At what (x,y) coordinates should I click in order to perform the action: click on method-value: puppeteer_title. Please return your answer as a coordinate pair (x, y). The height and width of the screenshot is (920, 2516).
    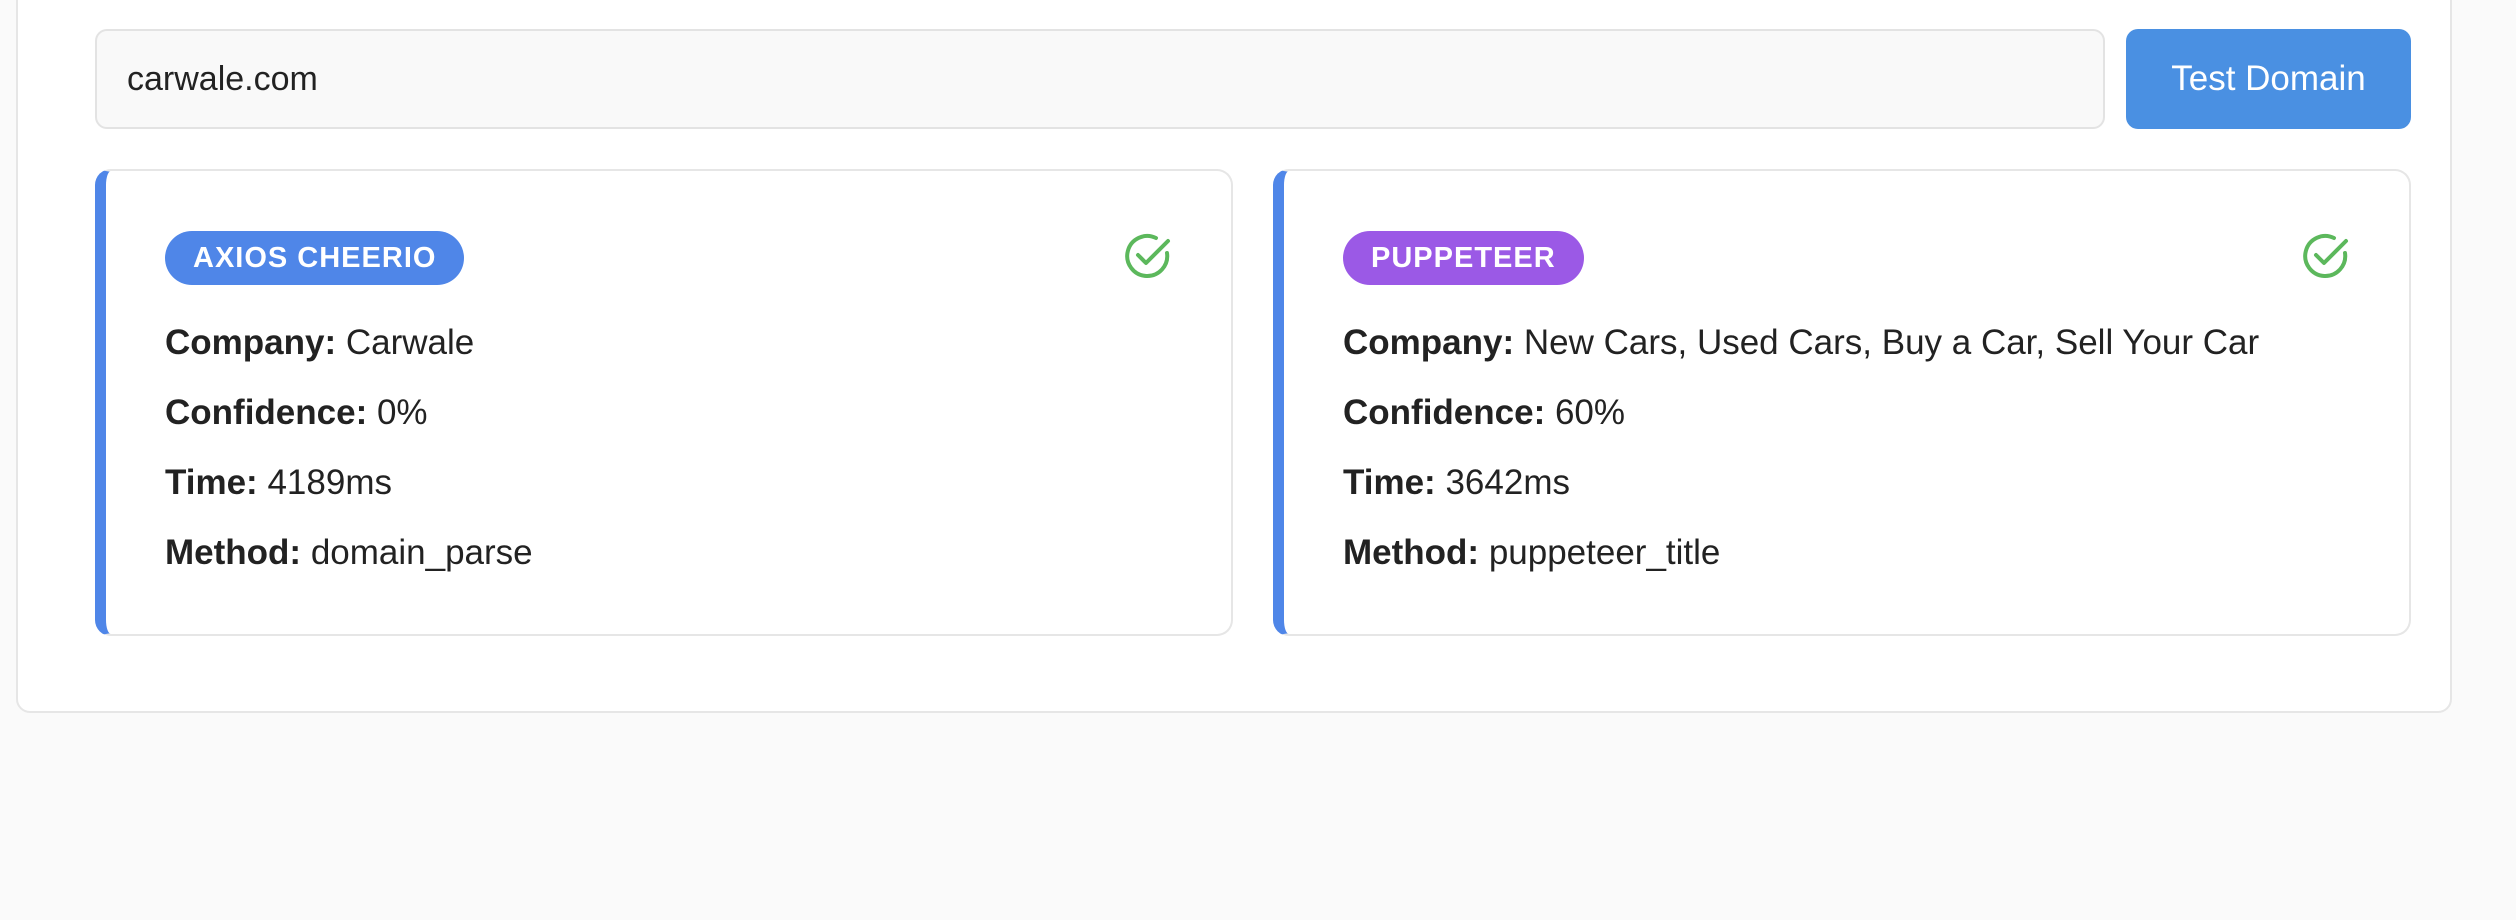
    Looking at the image, I should click on (1604, 552).